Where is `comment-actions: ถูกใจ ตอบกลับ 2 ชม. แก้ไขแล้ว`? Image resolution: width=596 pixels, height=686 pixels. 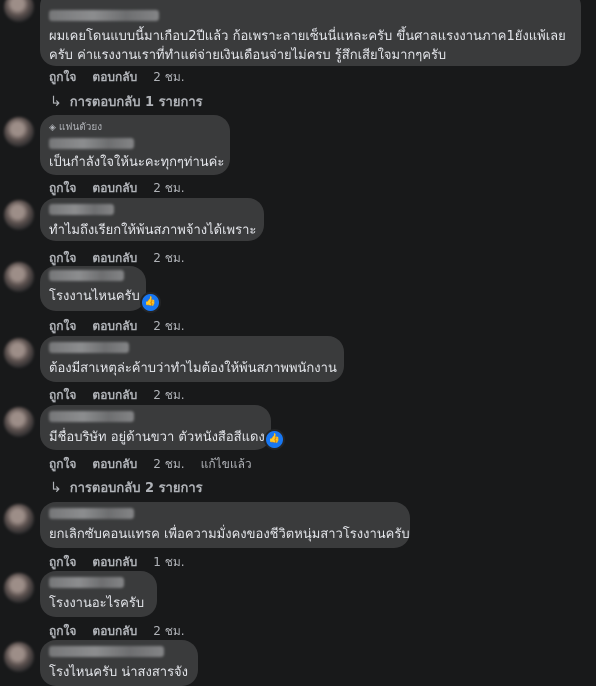 comment-actions: ถูกใจ ตอบกลับ 2 ชม. แก้ไขแล้ว is located at coordinates (158, 464).